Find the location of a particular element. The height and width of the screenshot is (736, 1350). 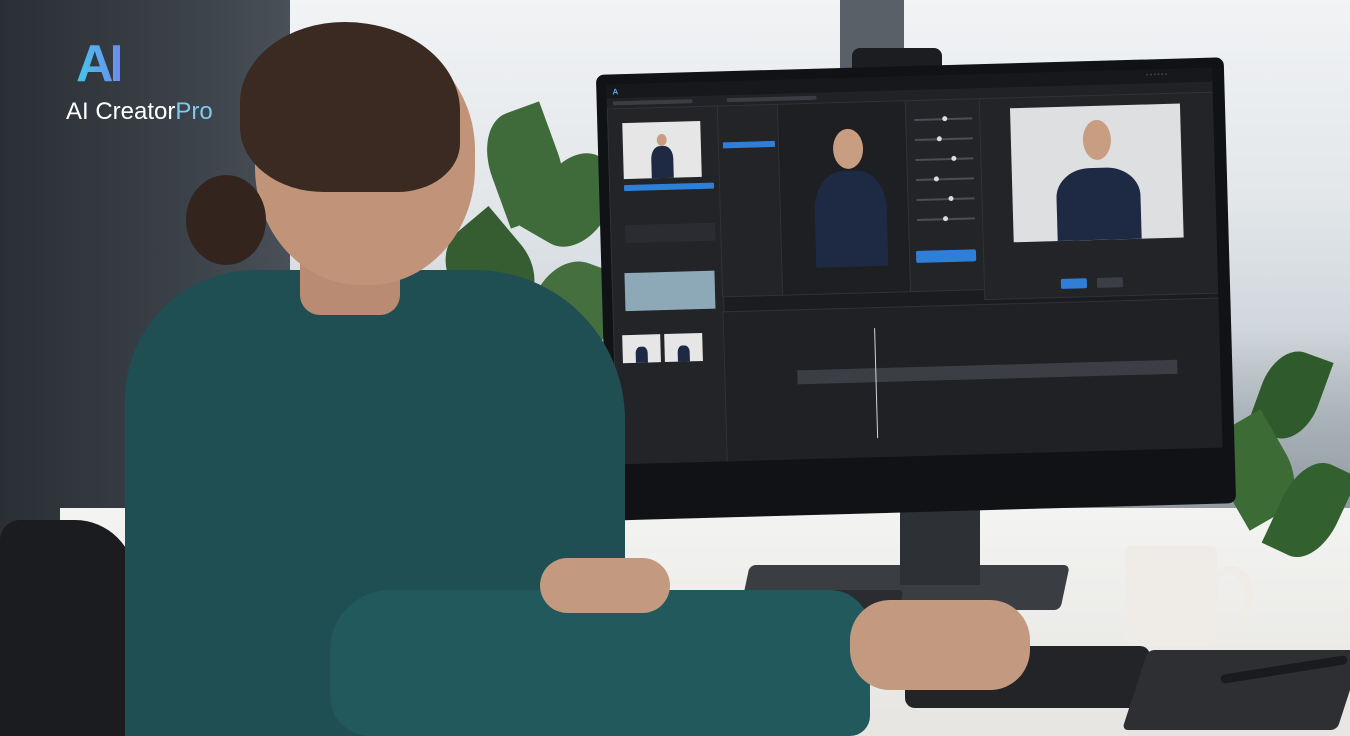

brand-name: AI CreatorPro is located at coordinates (139, 112).